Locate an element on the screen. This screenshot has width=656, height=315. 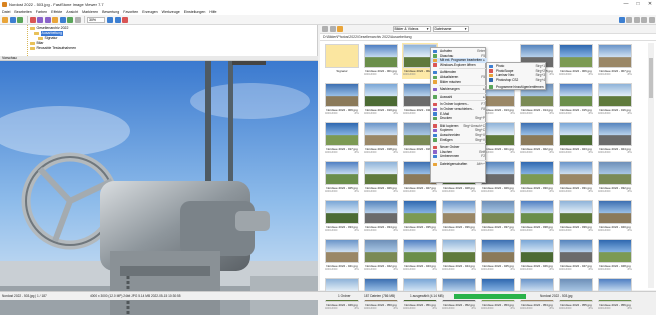
context-menu-item: Markierungen ▸ is located at coordinates (459, 89).